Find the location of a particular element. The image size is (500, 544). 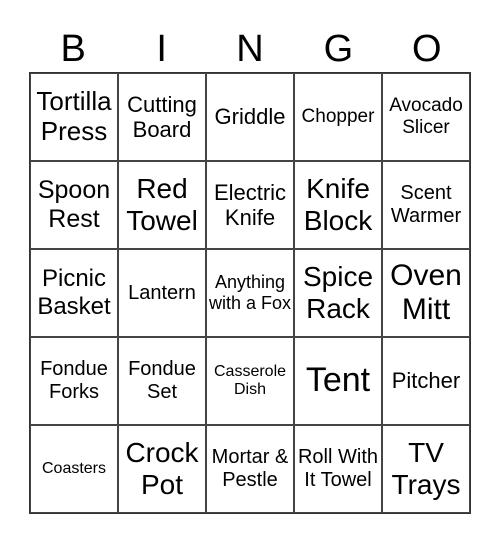

bingo-cell: Coasters is located at coordinates (74, 469).